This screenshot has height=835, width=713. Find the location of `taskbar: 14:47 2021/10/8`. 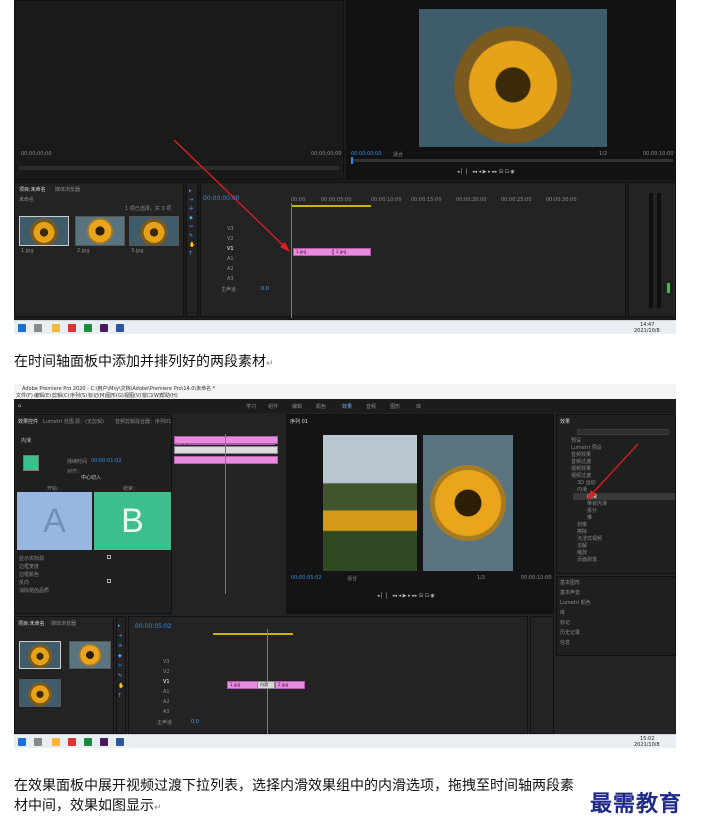

taskbar: 14:47 2021/10/8 is located at coordinates (345, 327).